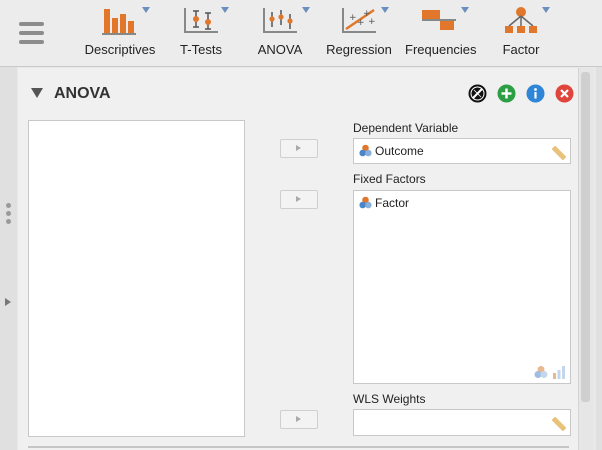  What do you see at coordinates (8, 302) in the screenshot?
I see `expand-left-icon` at bounding box center [8, 302].